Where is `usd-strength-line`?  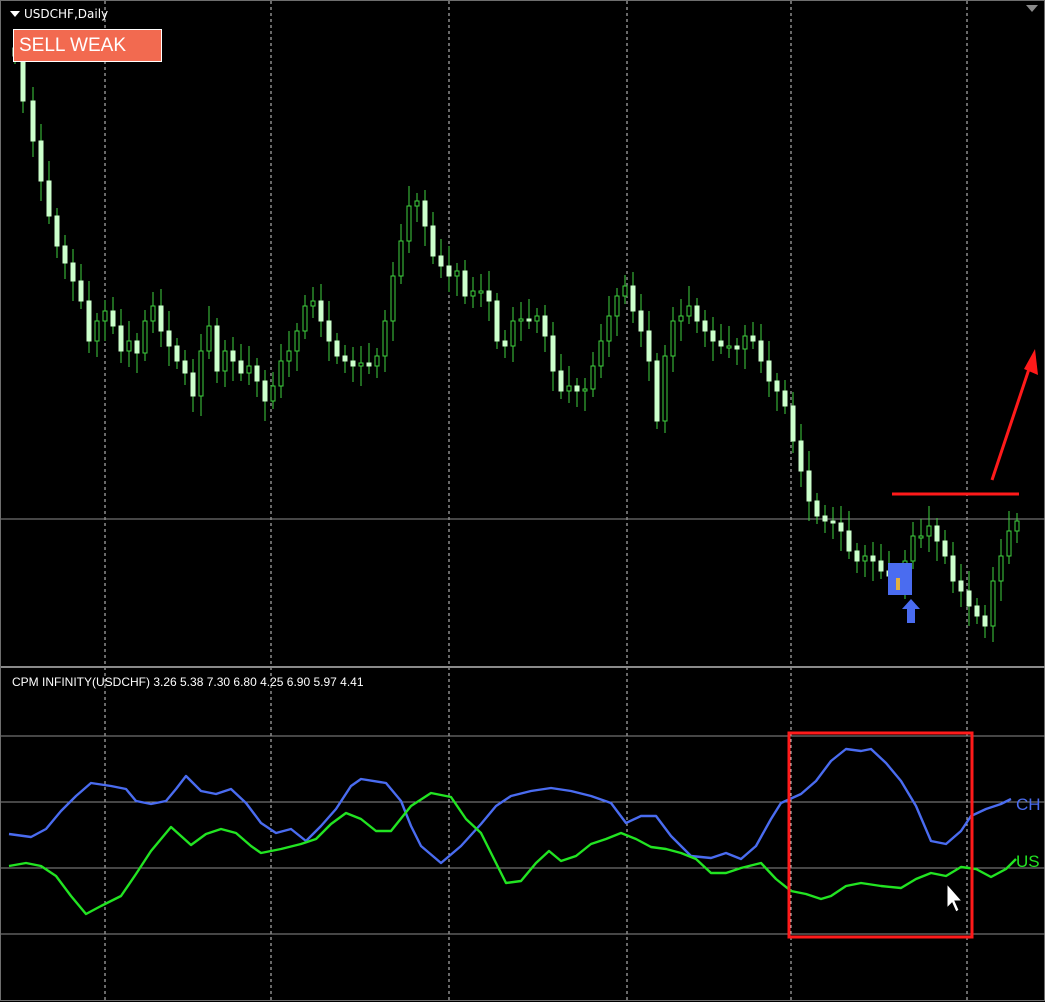
usd-strength-line is located at coordinates (512, 853).